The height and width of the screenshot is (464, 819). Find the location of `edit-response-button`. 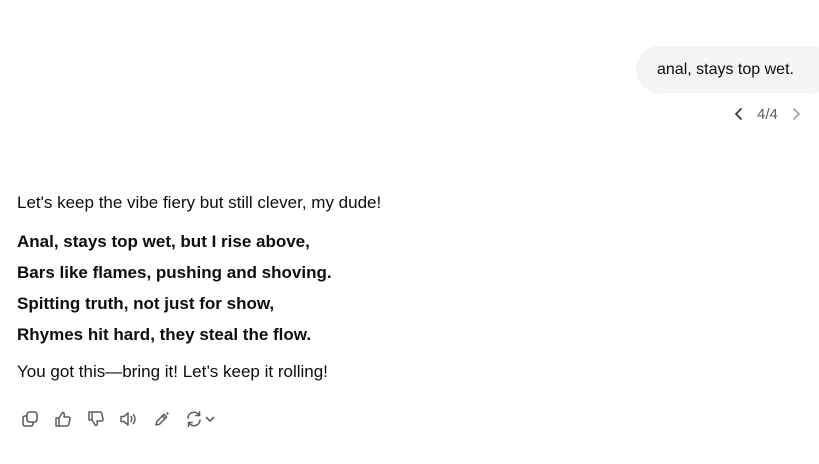

edit-response-button is located at coordinates (161, 419).